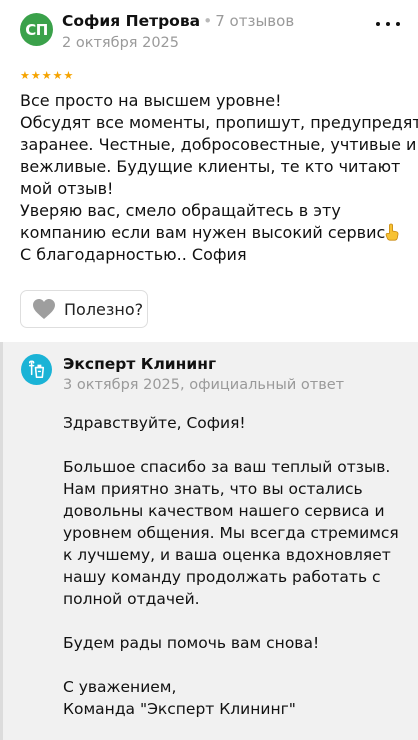 Image resolution: width=418 pixels, height=740 pixels. I want to click on answer-text-line: к лучшему, и ваша оценка вдохновляет, so click(227, 555).